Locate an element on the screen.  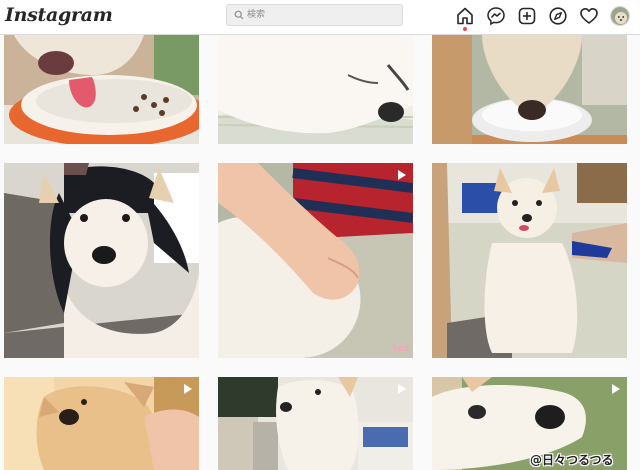
home-button is located at coordinates (465, 18).